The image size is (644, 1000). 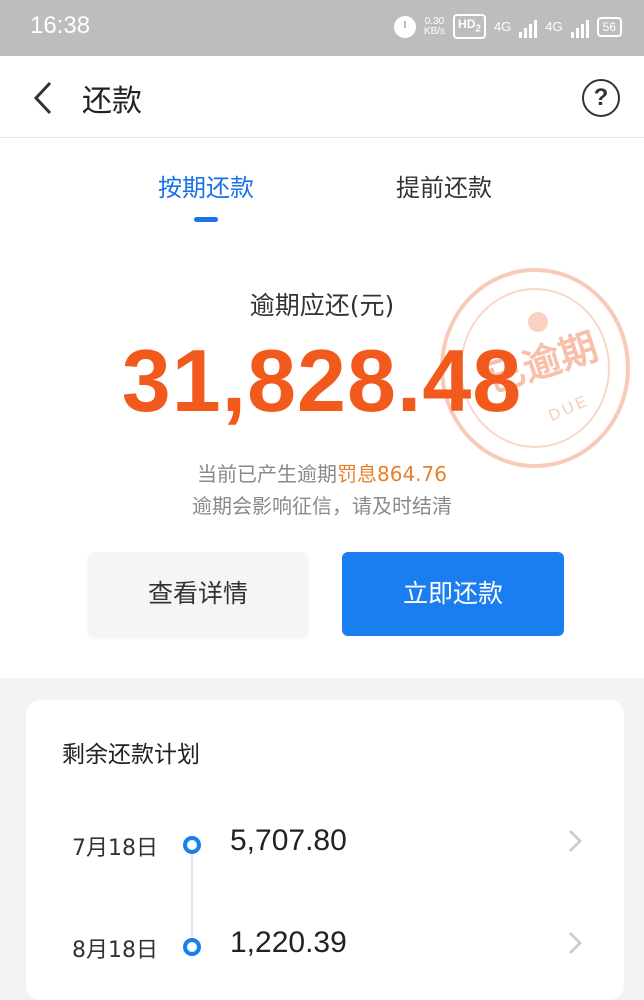 What do you see at coordinates (601, 98) in the screenshot?
I see `help-icon: ?` at bounding box center [601, 98].